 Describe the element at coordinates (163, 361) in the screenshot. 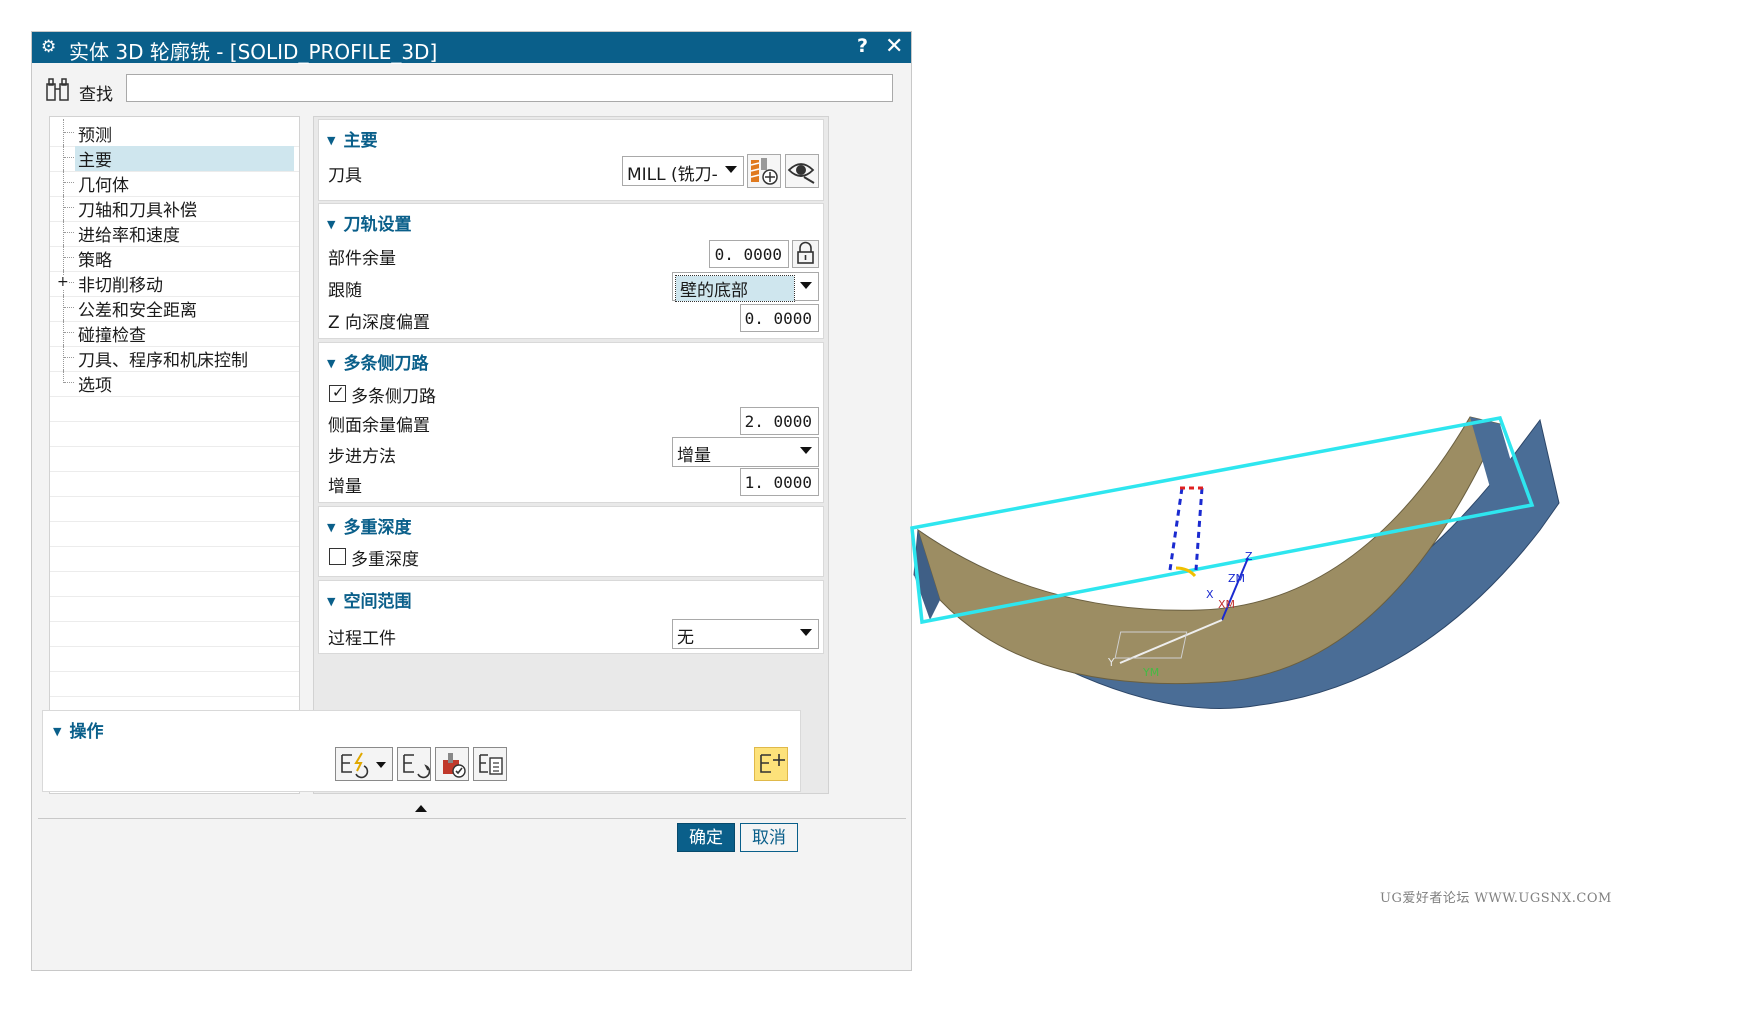

I see `nav-item-label: 刀具、程序和机床控制` at that location.